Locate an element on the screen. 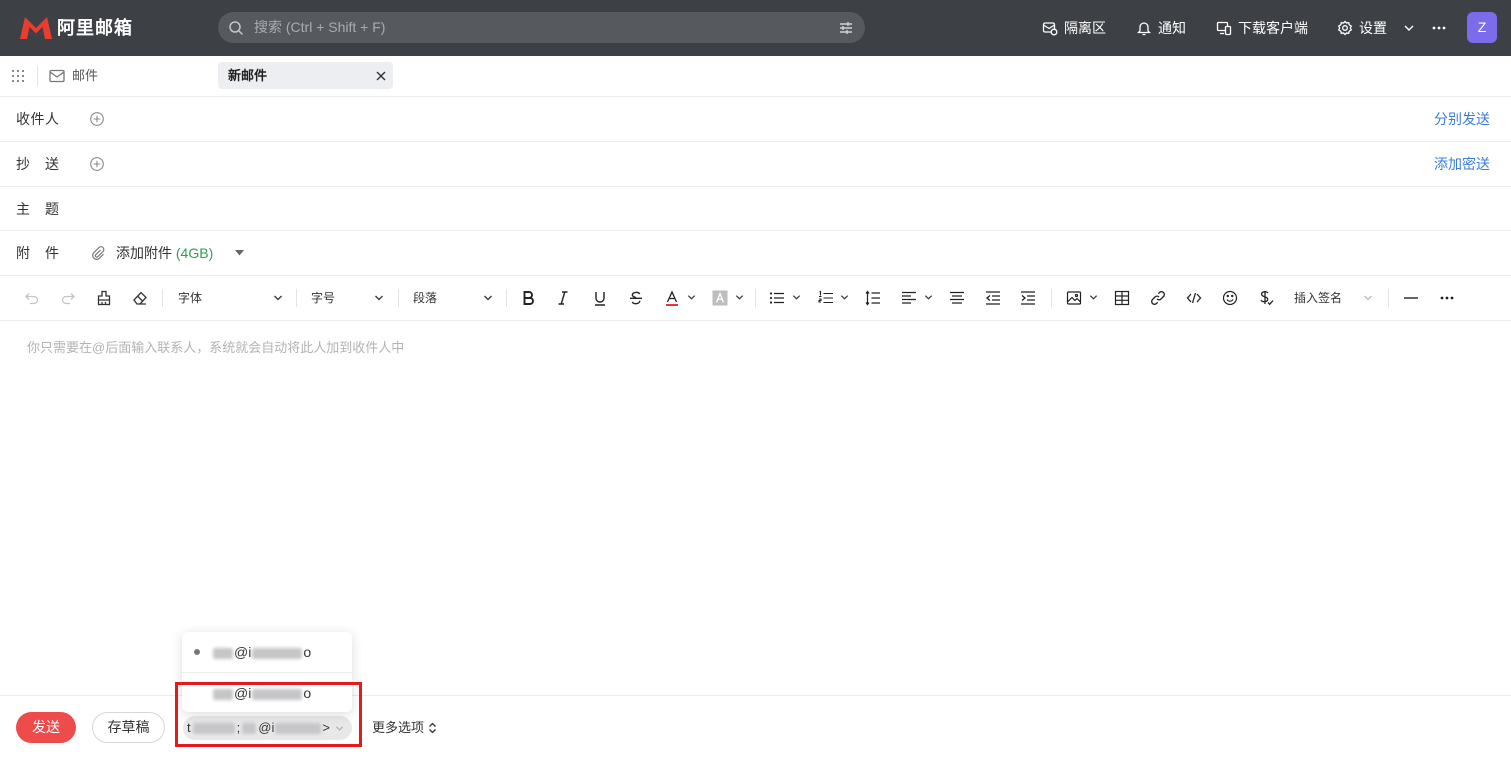 Image resolution: width=1511 pixels, height=760 pixels. link-icon is located at coordinates (1158, 298).